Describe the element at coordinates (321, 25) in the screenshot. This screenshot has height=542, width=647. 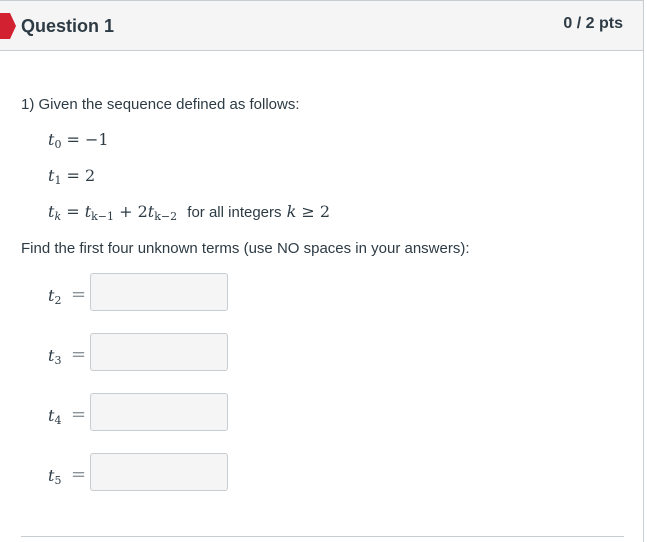
I see `question-header: Question 1 0 / 2 pts` at that location.